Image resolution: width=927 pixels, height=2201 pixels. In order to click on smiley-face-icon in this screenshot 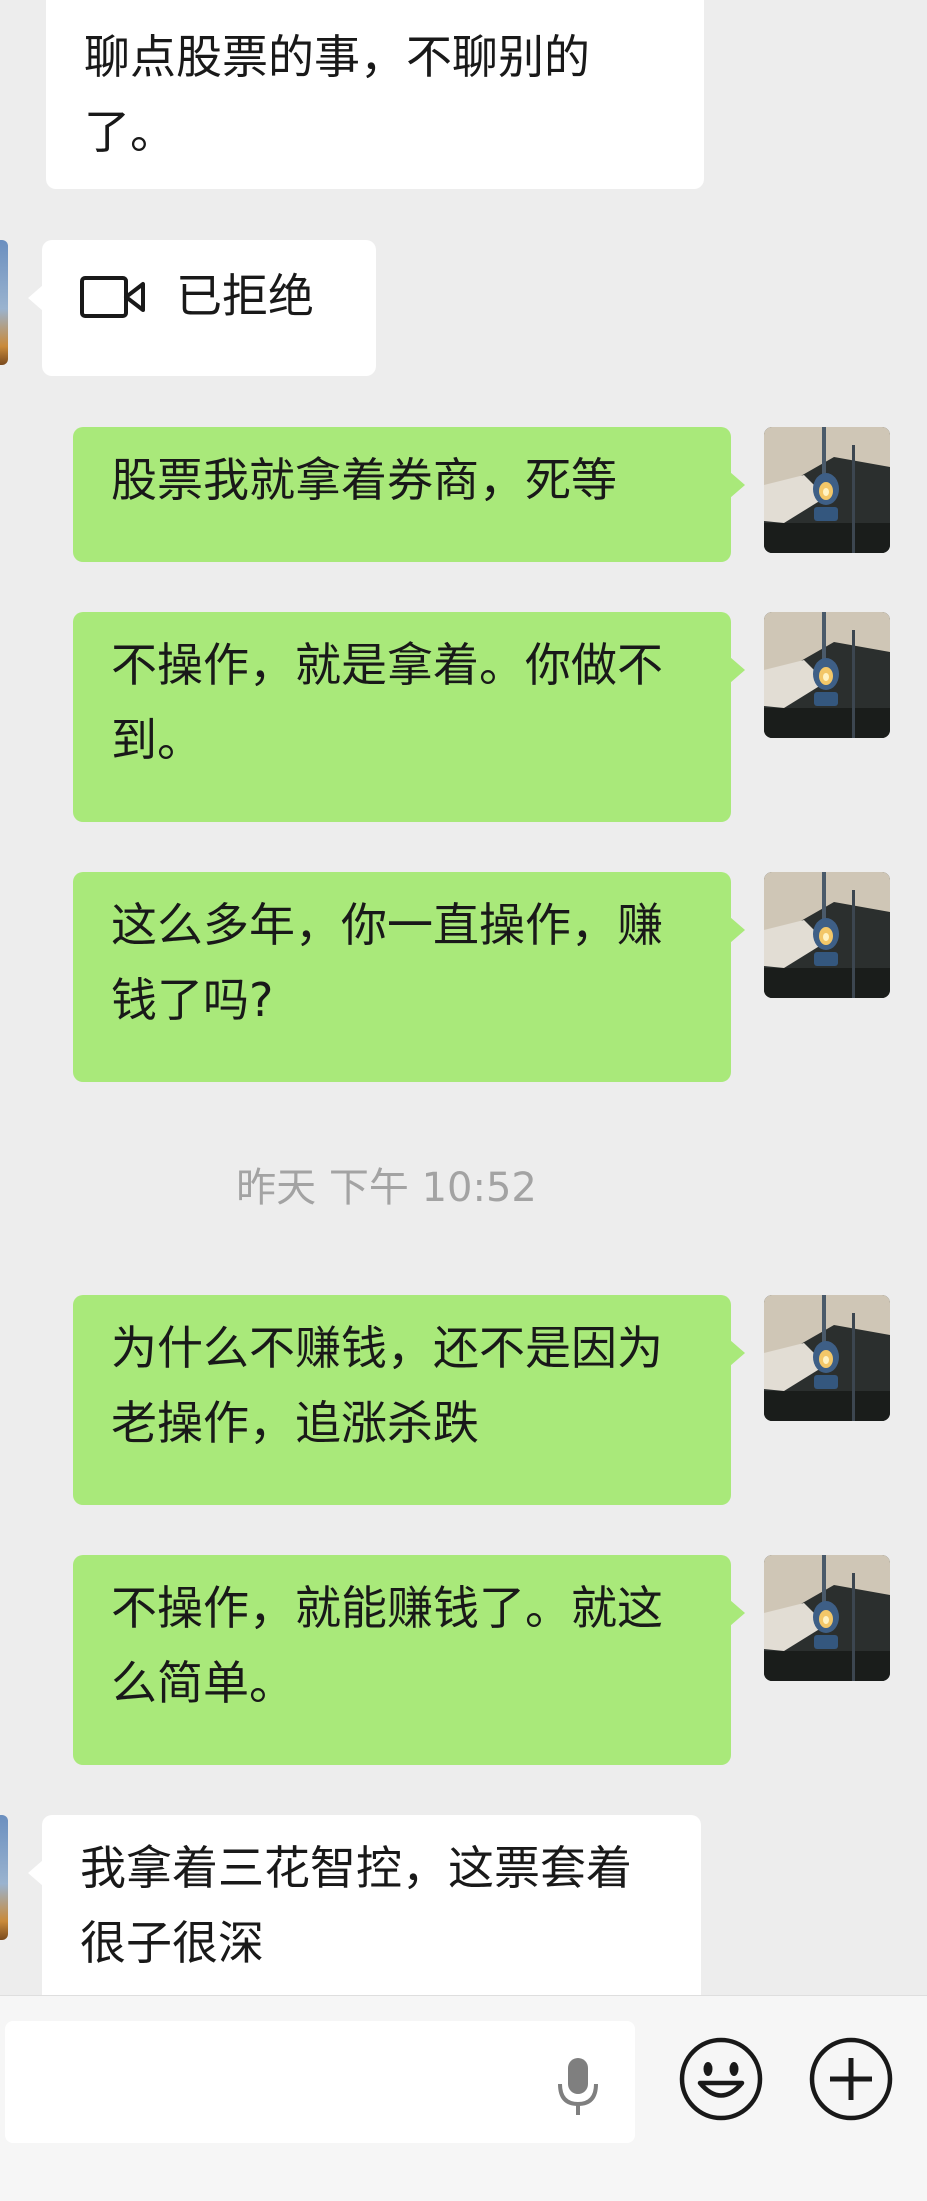, I will do `click(721, 2079)`.